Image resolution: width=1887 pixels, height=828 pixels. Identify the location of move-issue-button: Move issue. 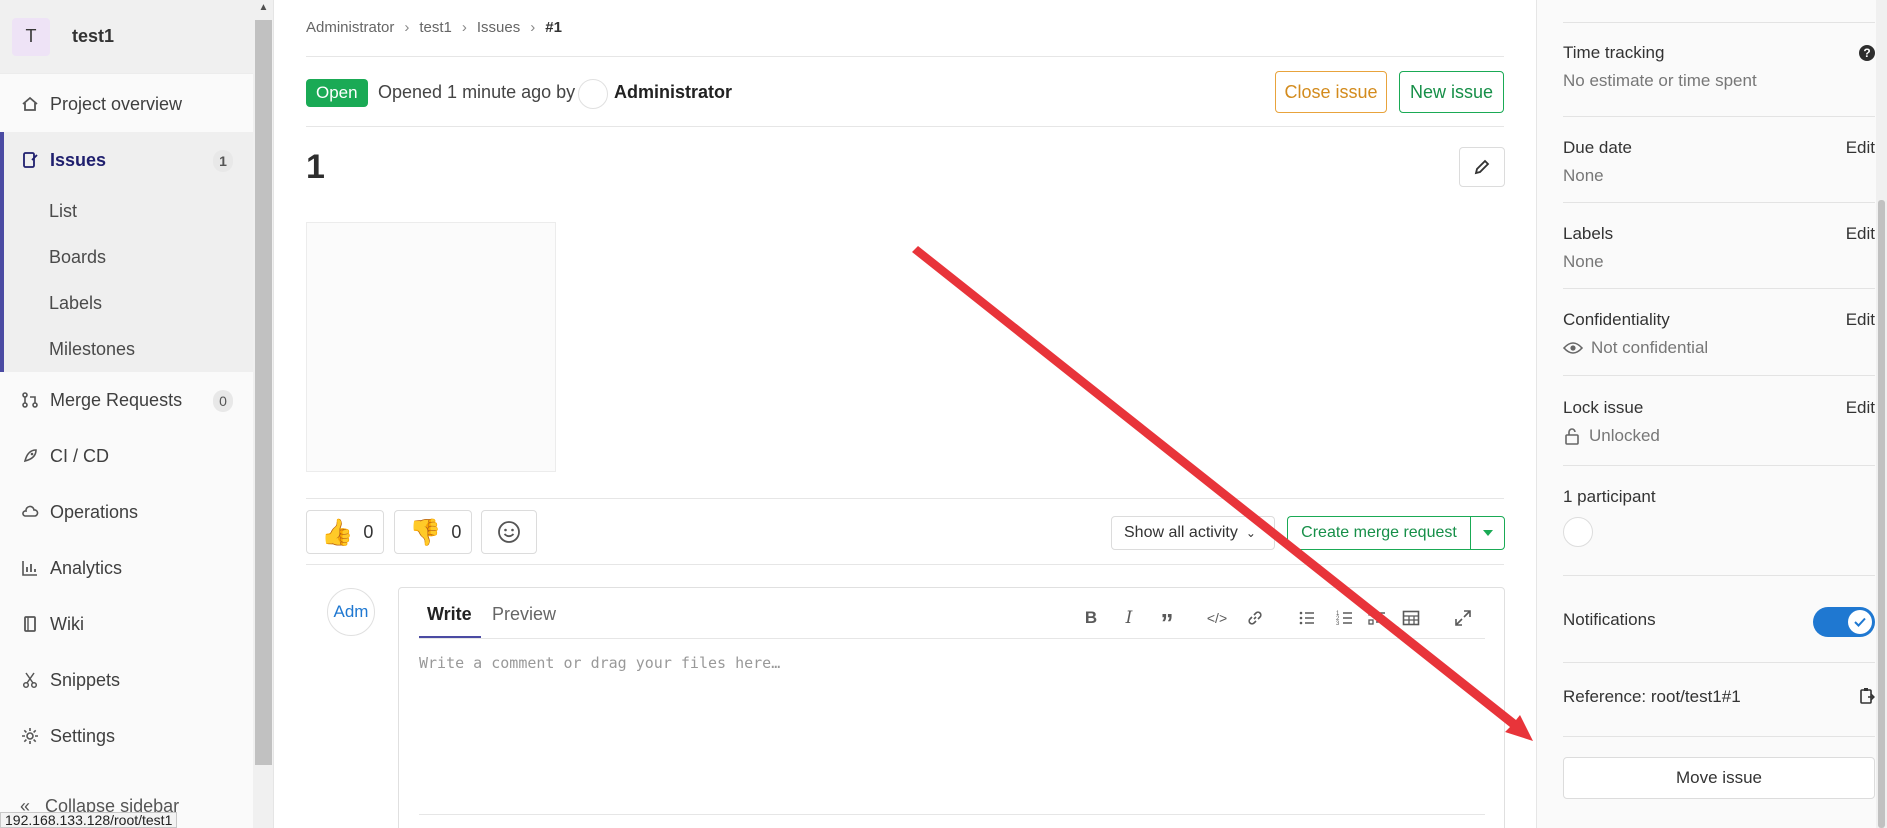
(1719, 778).